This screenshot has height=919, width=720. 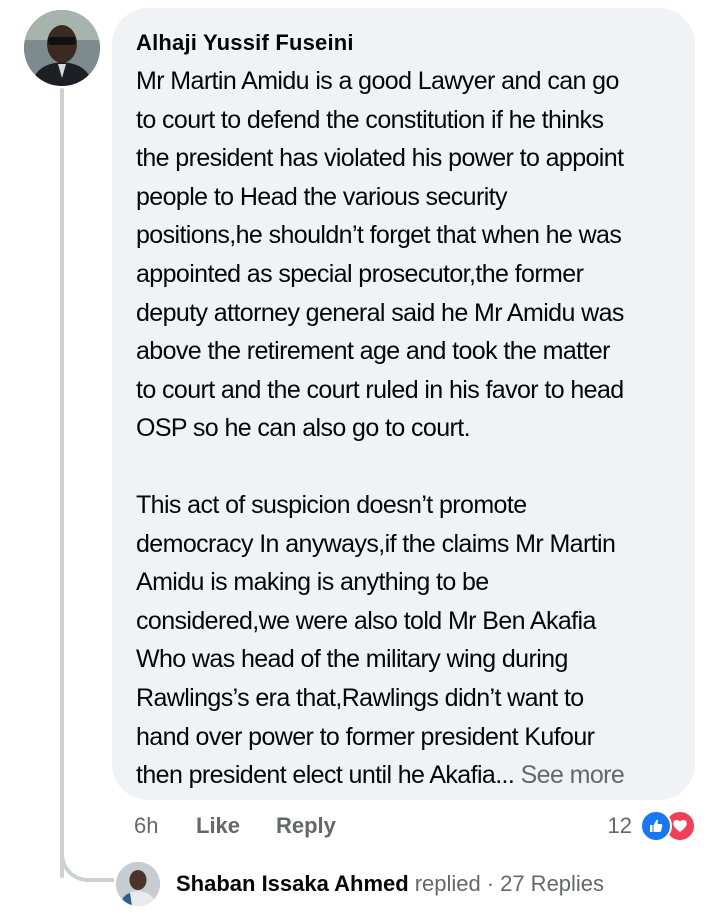 I want to click on reaction-count: 12, so click(x=619, y=825).